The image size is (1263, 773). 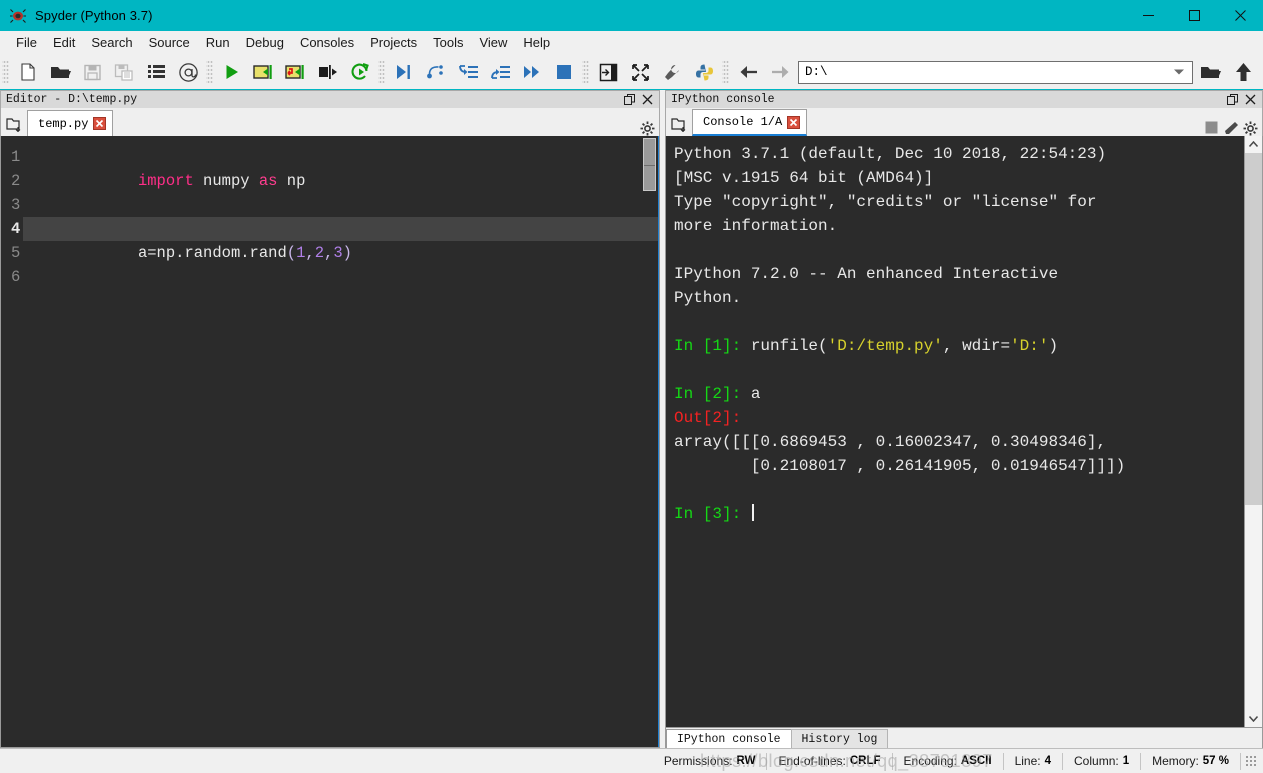 What do you see at coordinates (649, 441) in the screenshot?
I see `editor-scrollbar` at bounding box center [649, 441].